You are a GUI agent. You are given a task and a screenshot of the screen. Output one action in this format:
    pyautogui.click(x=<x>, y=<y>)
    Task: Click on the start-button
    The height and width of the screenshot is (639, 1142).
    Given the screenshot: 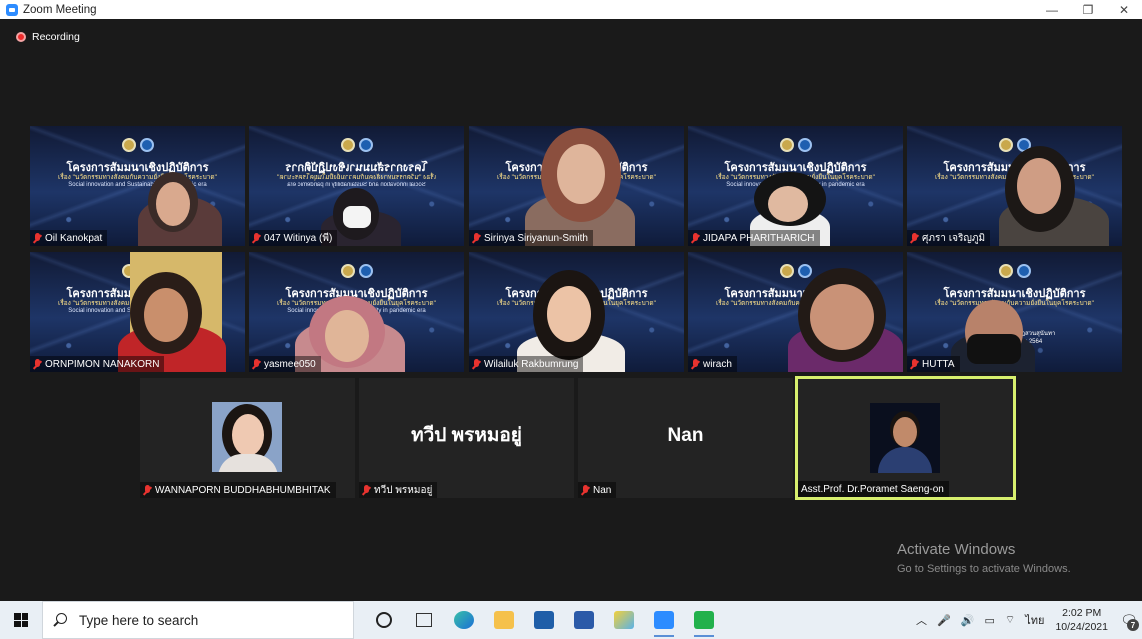 What is the action you would take?
    pyautogui.click(x=21, y=620)
    